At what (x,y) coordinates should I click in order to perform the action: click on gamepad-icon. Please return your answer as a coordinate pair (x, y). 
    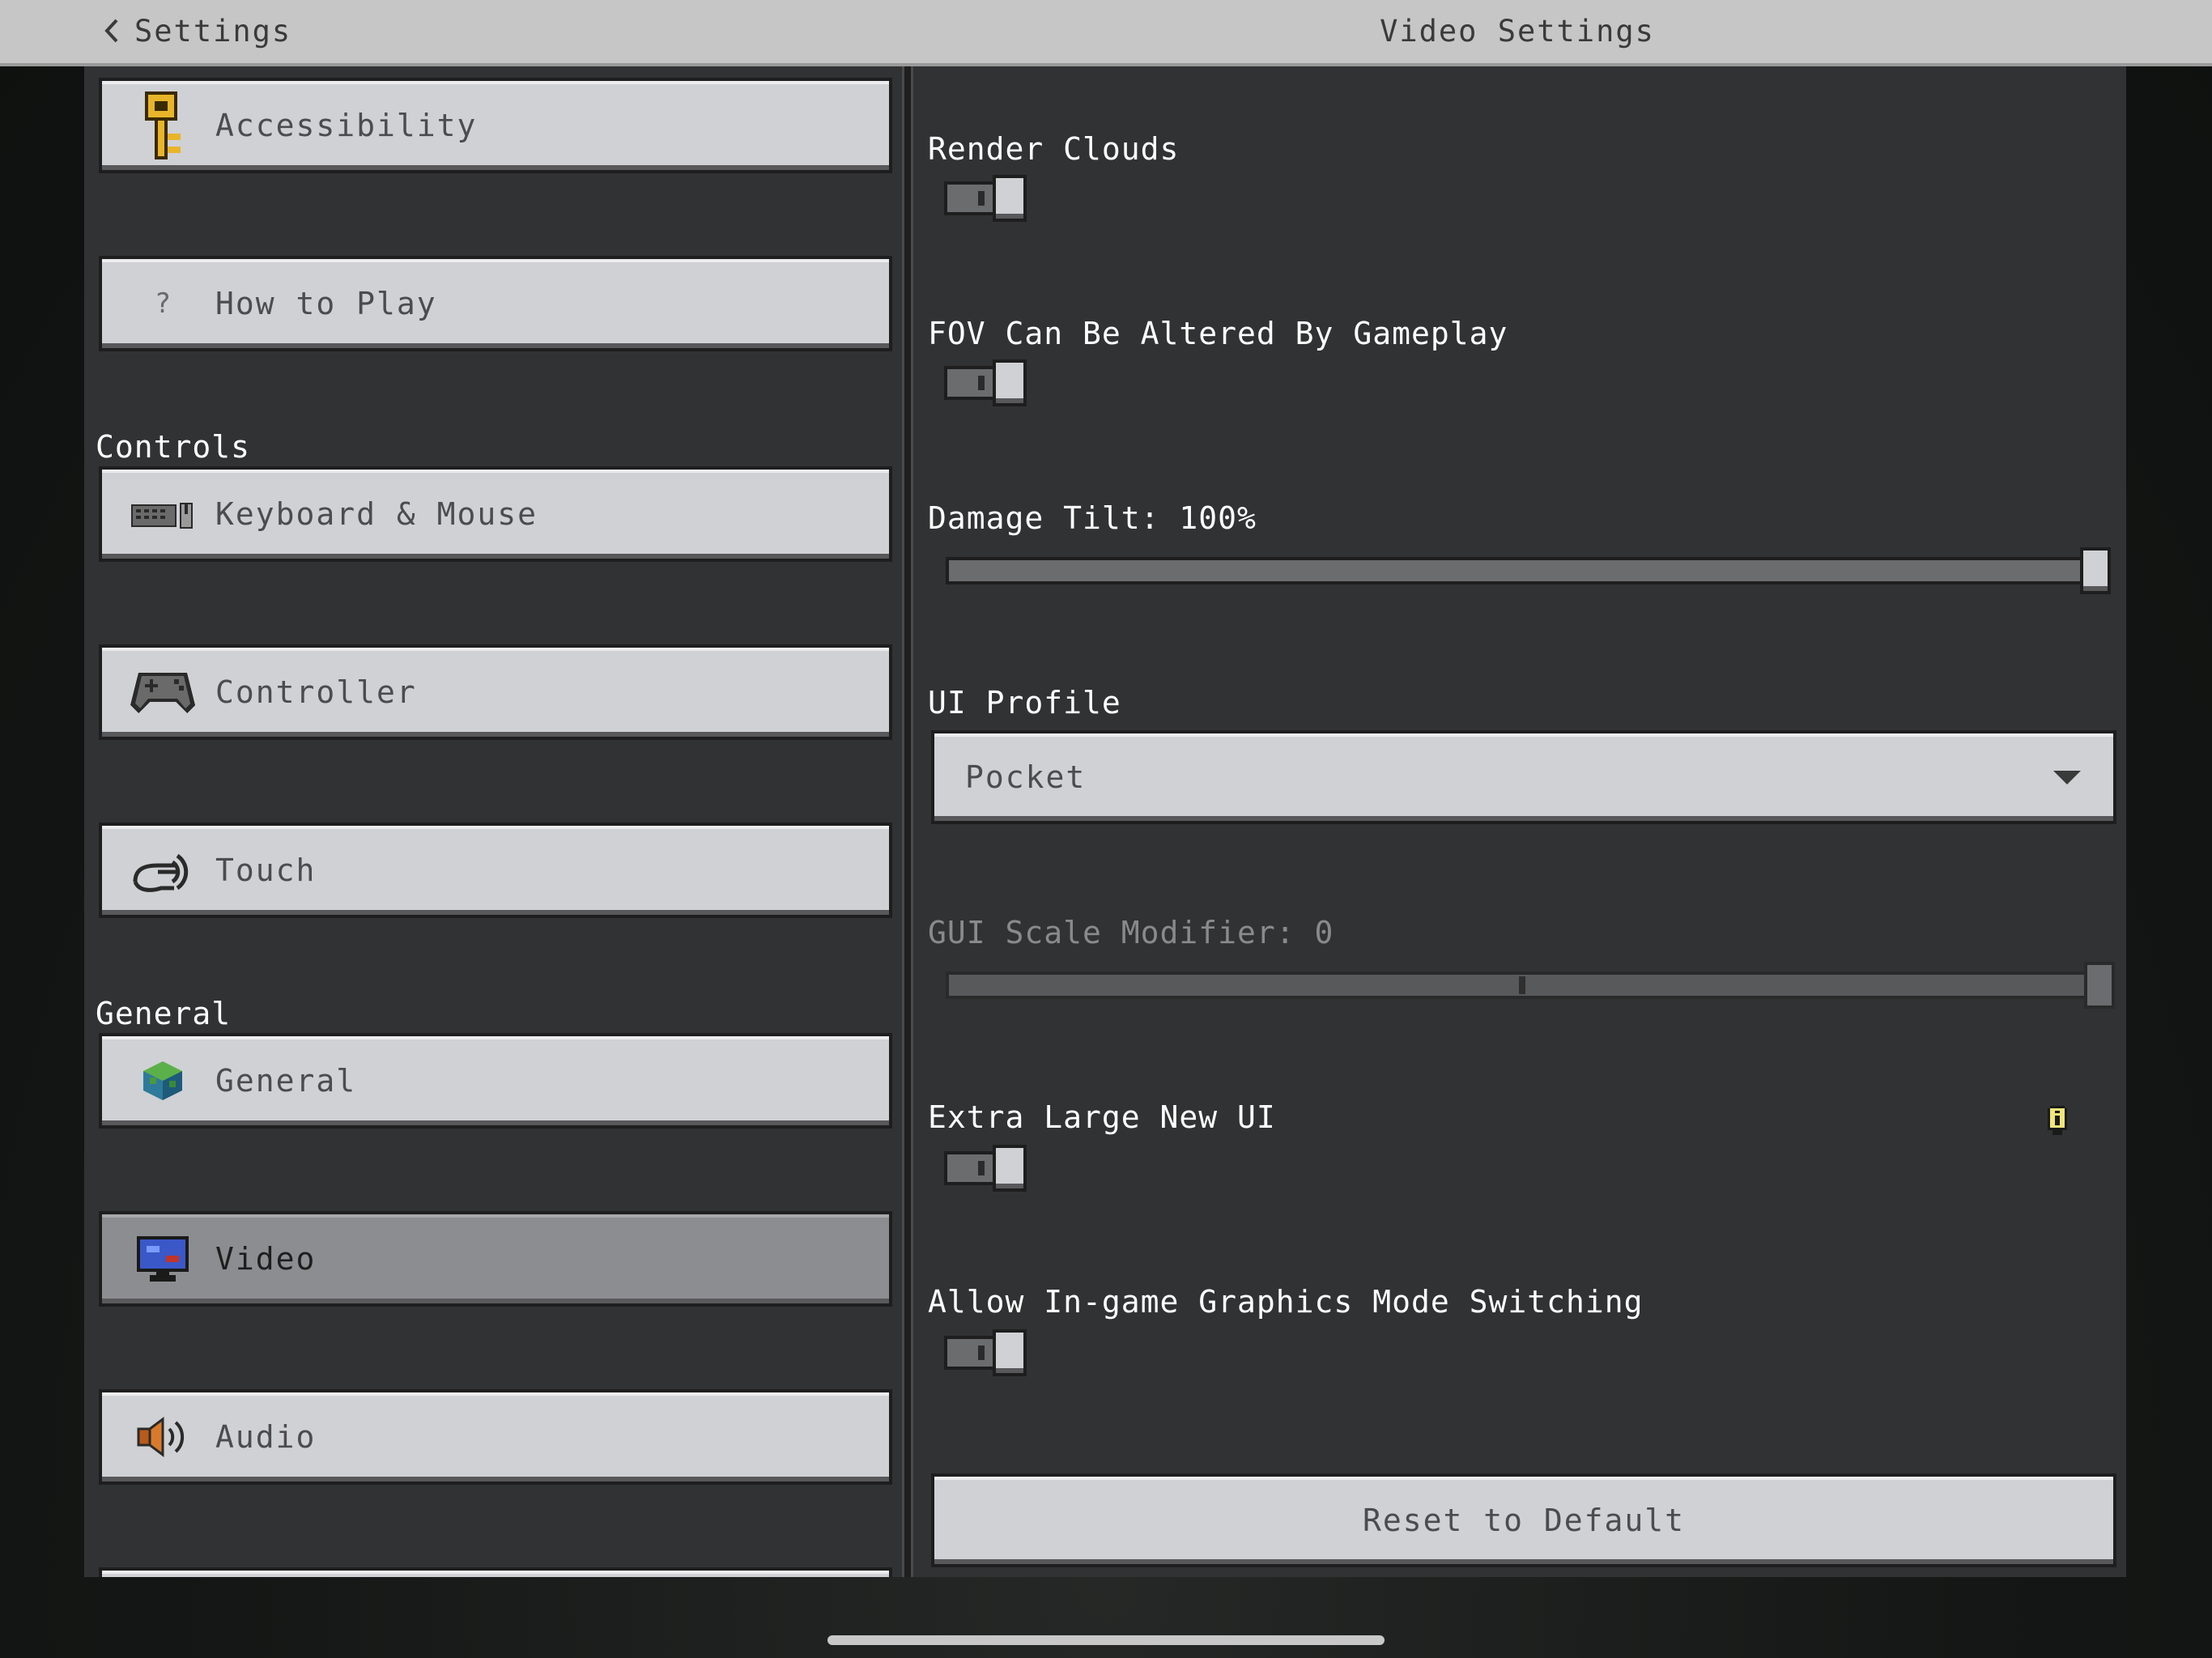
    Looking at the image, I should click on (162, 692).